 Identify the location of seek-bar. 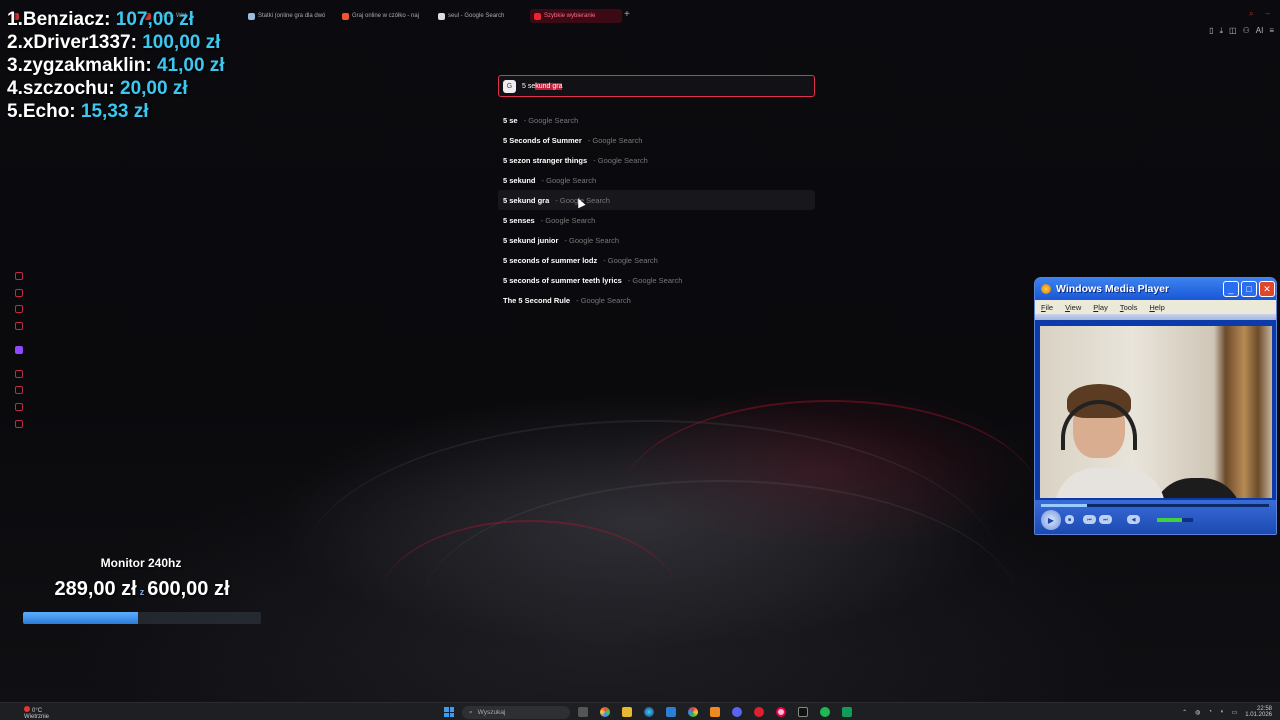
(1155, 505).